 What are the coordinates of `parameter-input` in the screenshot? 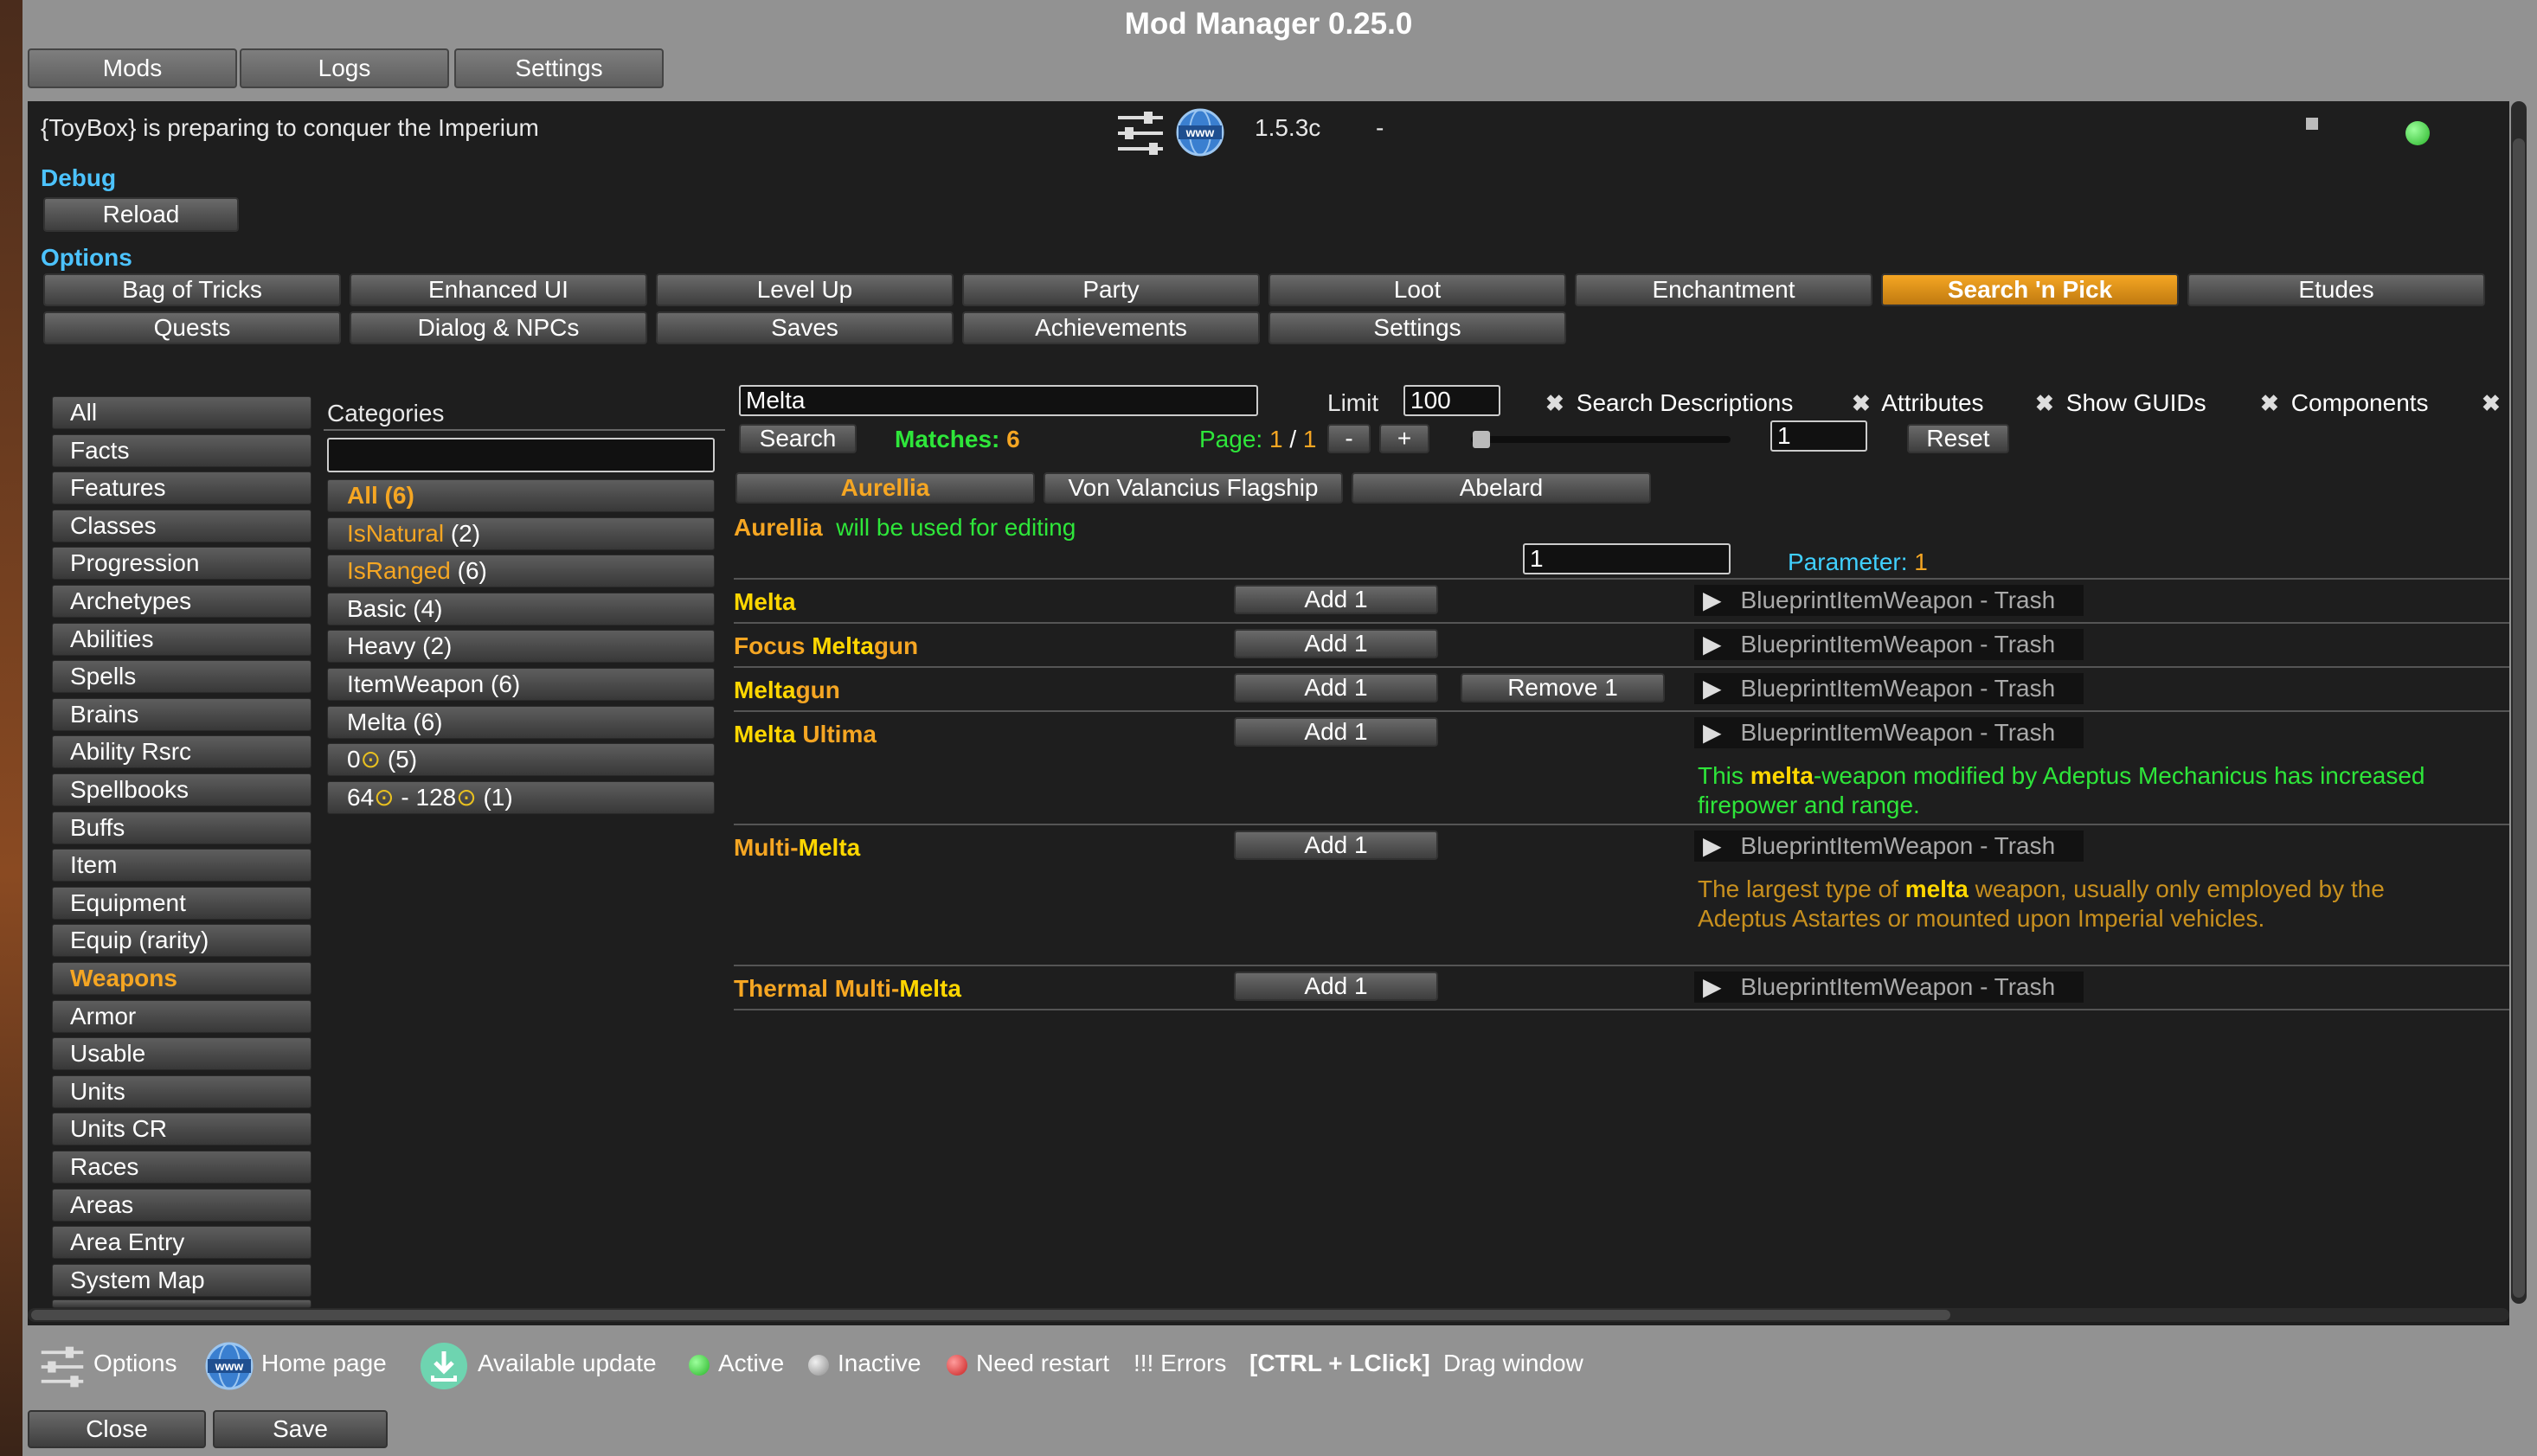 It's located at (1627, 558).